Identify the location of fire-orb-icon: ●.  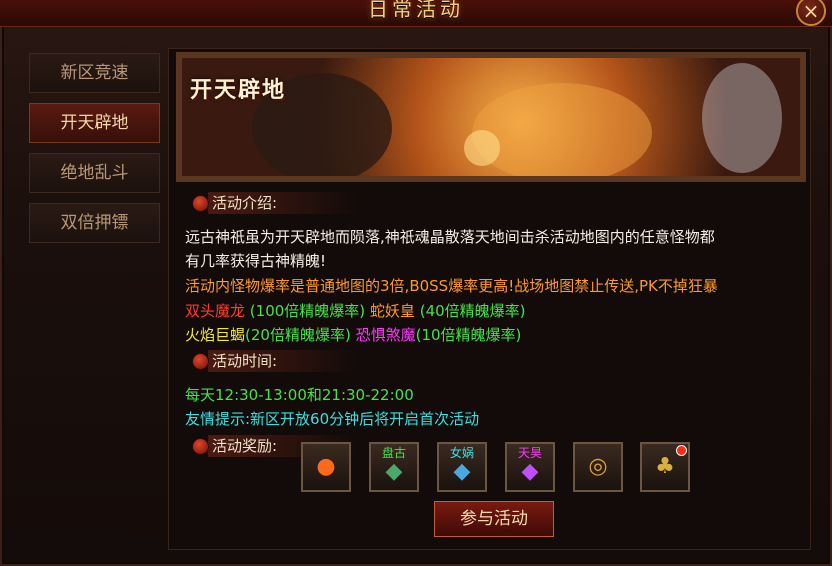
(326, 466).